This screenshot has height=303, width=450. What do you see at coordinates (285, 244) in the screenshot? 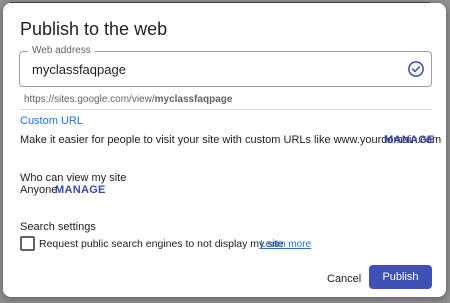
I see `learn-more-link: Learn more` at bounding box center [285, 244].